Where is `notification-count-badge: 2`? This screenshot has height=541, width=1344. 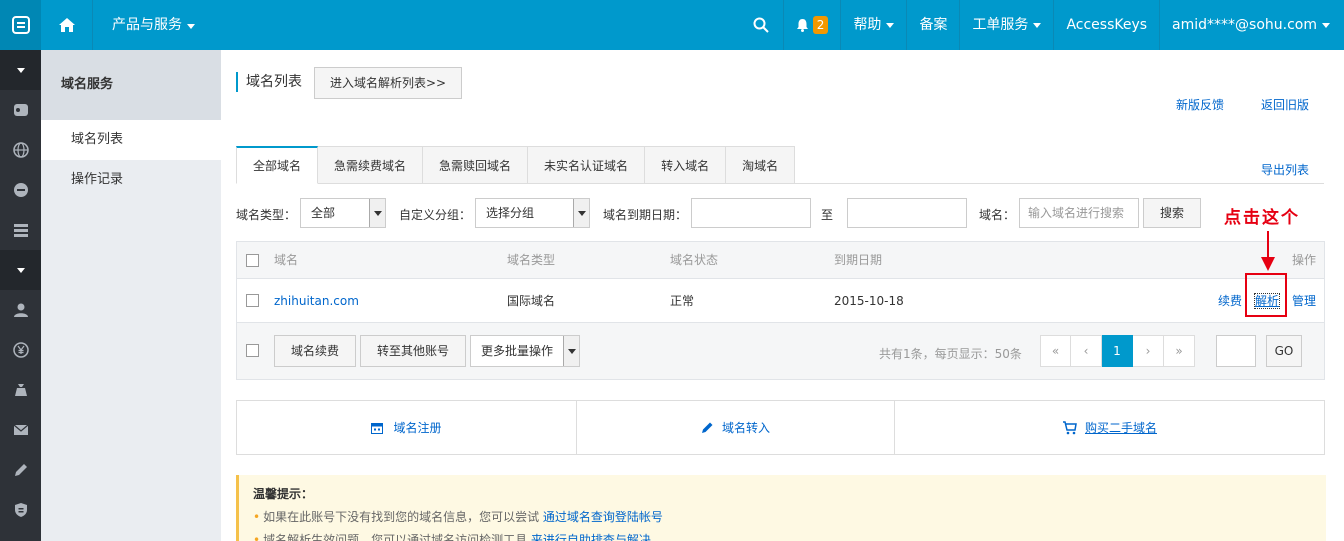
notification-count-badge: 2 is located at coordinates (820, 25).